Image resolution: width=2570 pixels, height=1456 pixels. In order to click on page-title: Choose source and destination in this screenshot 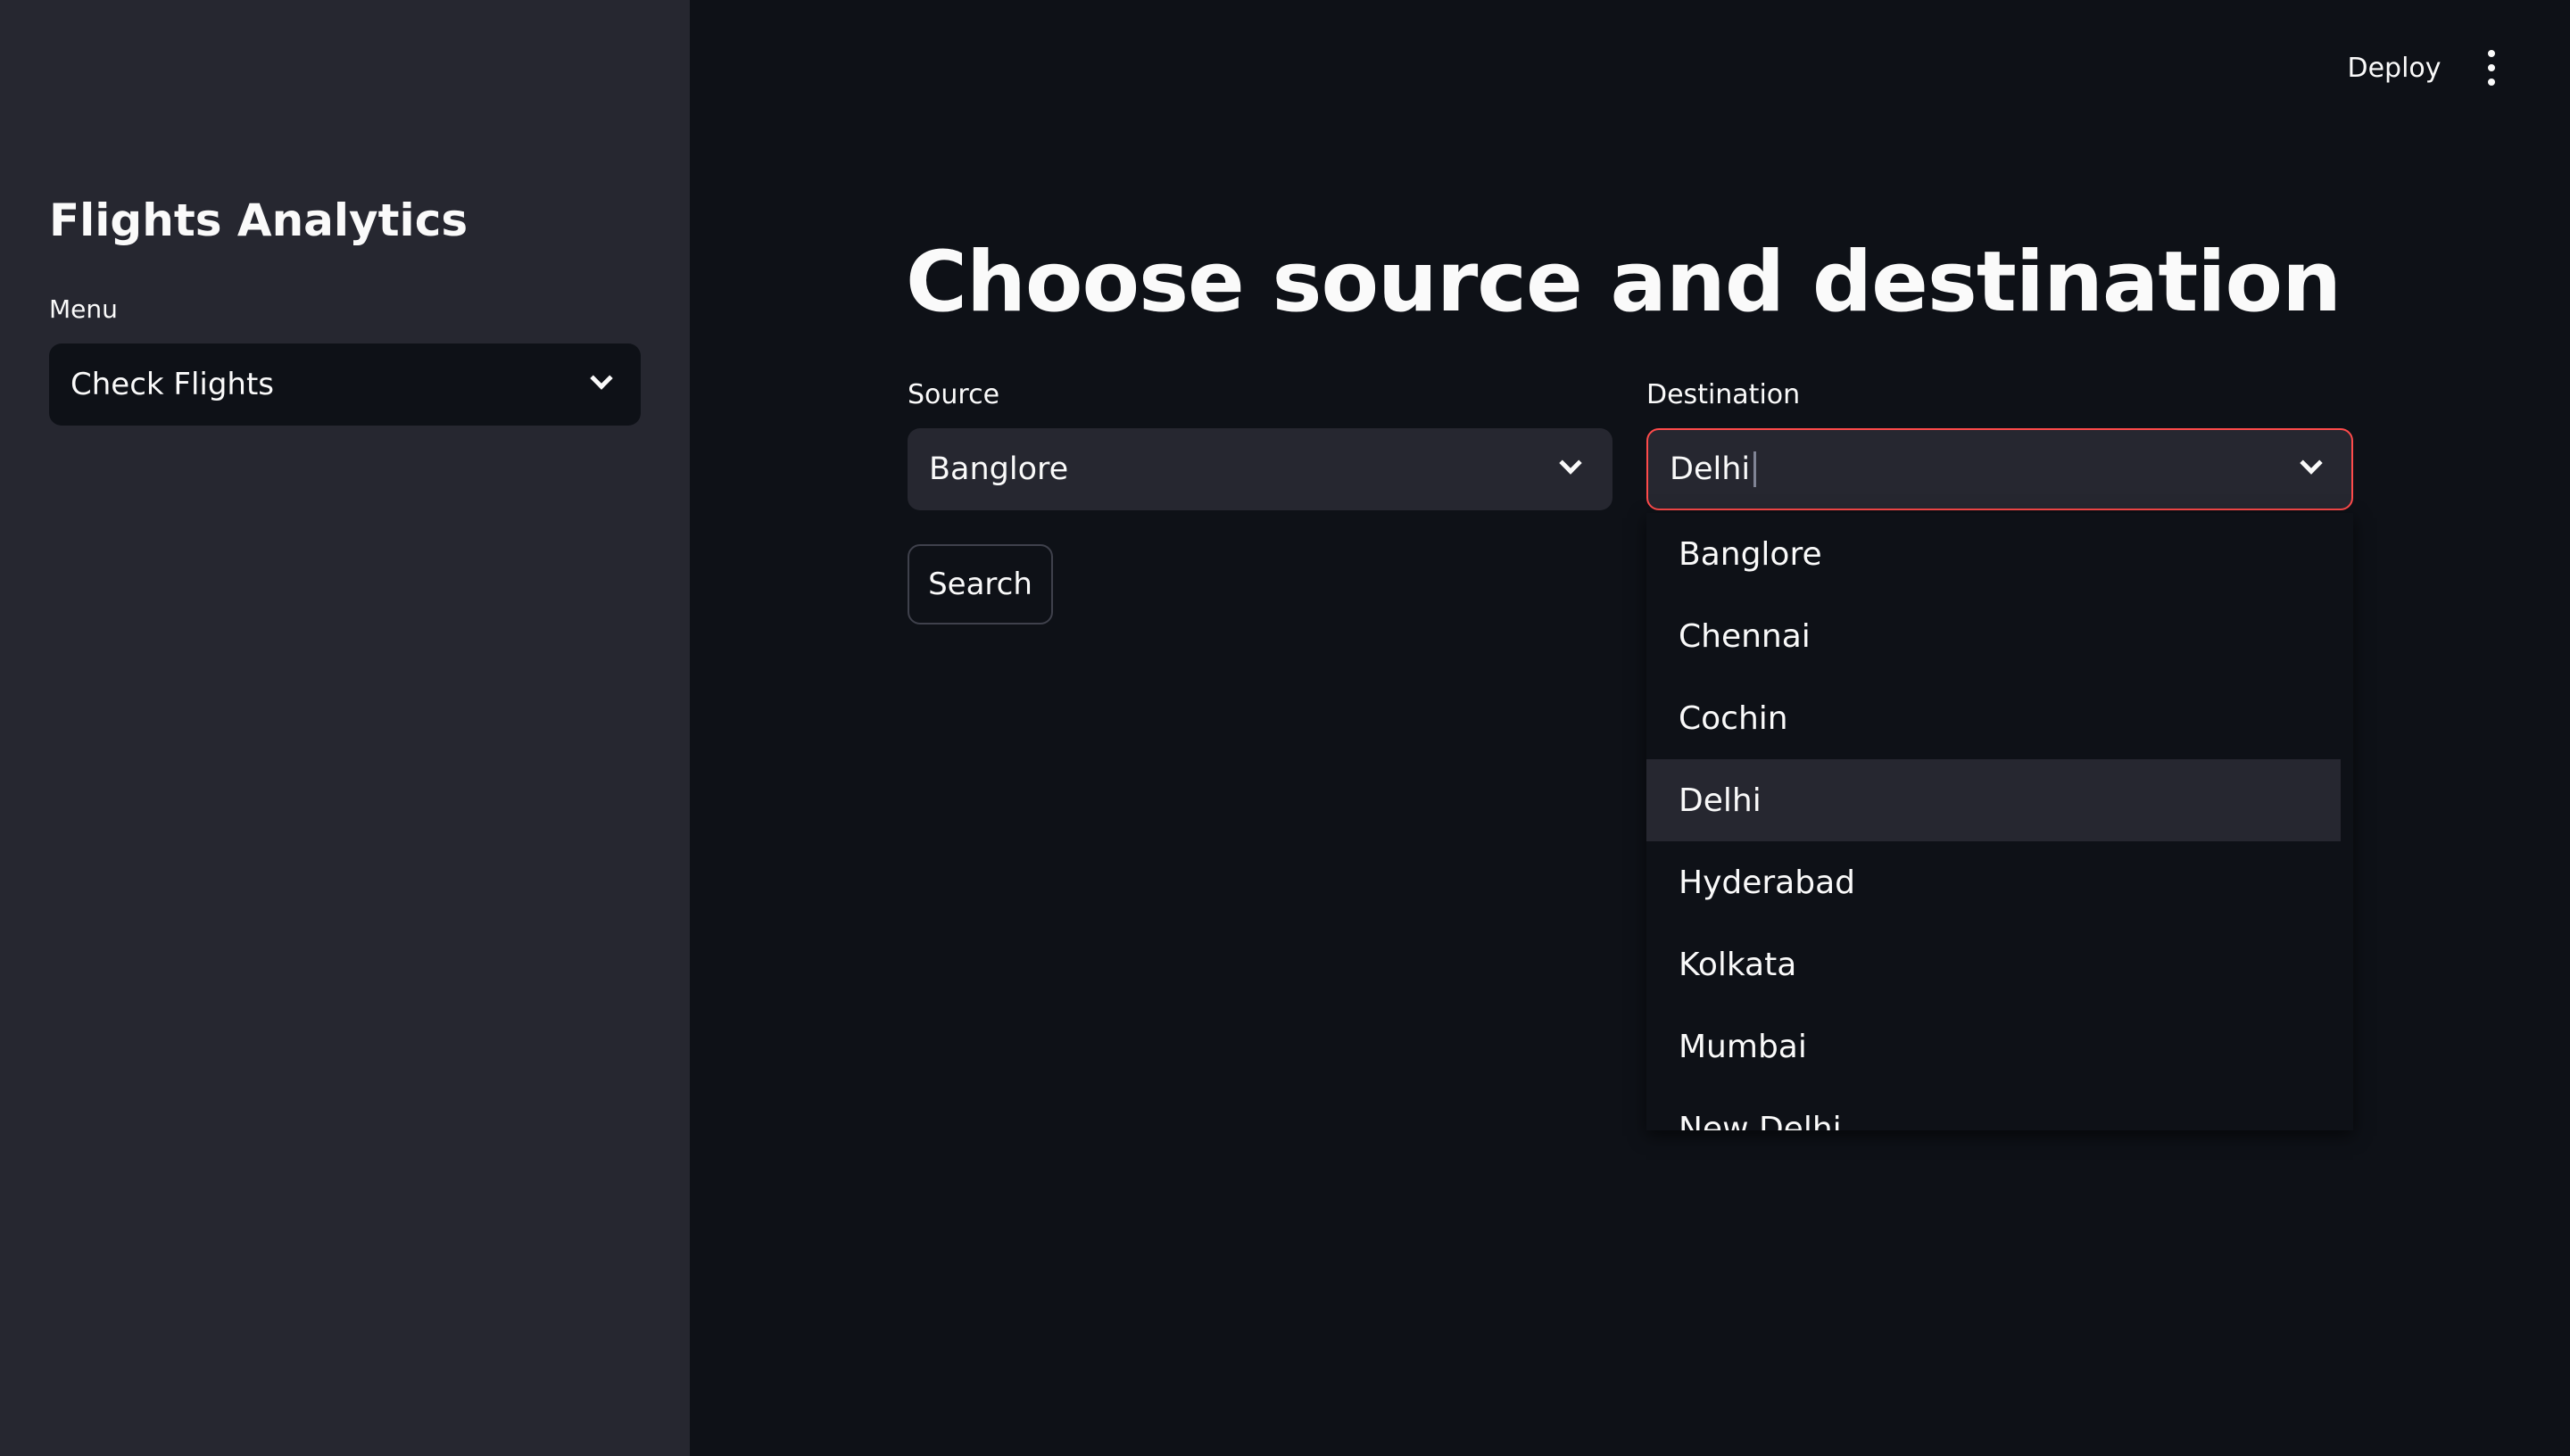, I will do `click(1624, 282)`.